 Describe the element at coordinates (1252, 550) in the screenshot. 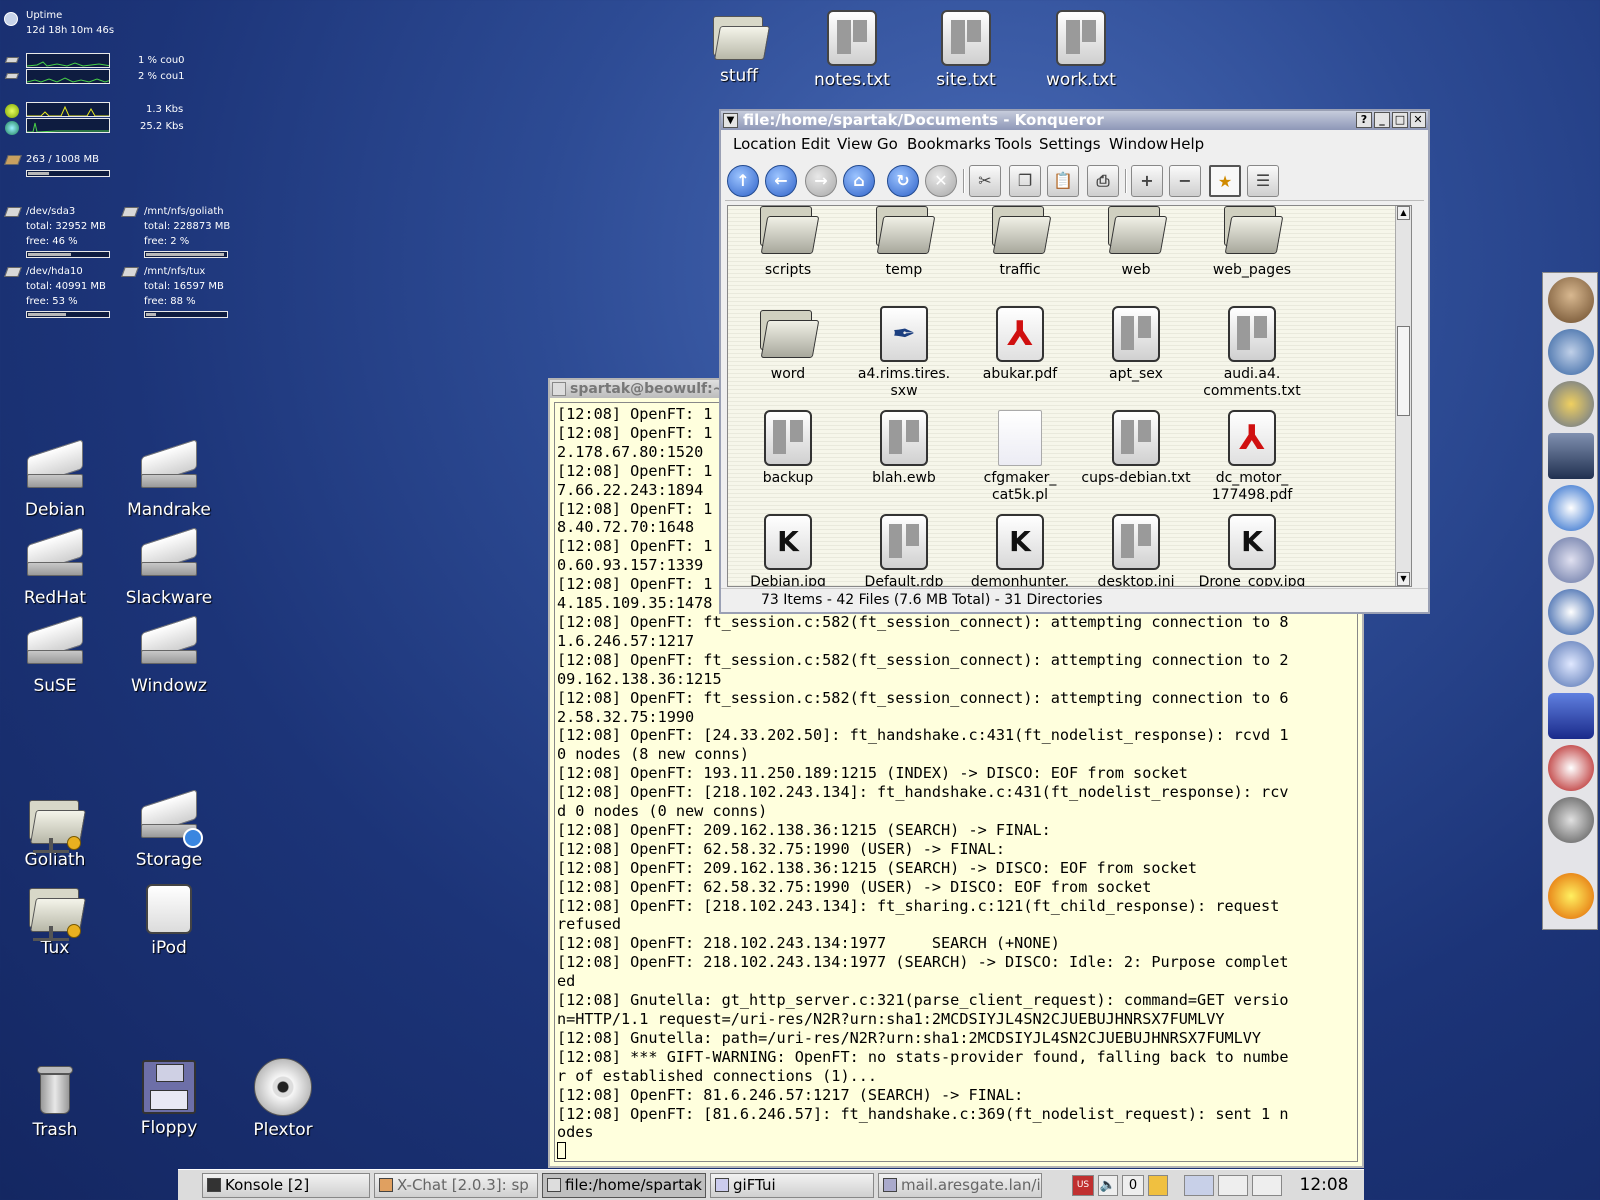

I see `file-item: K Drone_copy.jpg` at that location.